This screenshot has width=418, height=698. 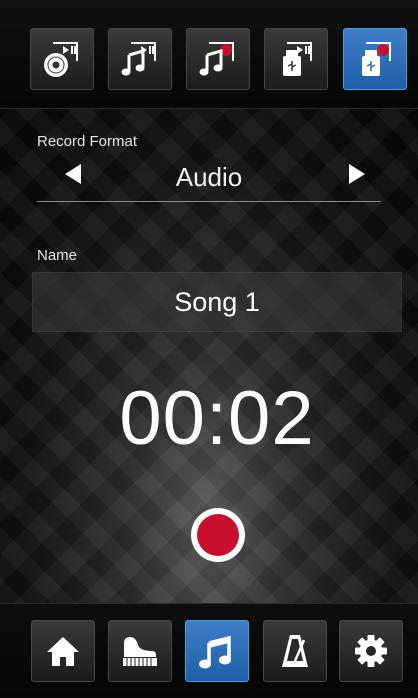 I want to click on usb-record-tab, so click(x=375, y=59).